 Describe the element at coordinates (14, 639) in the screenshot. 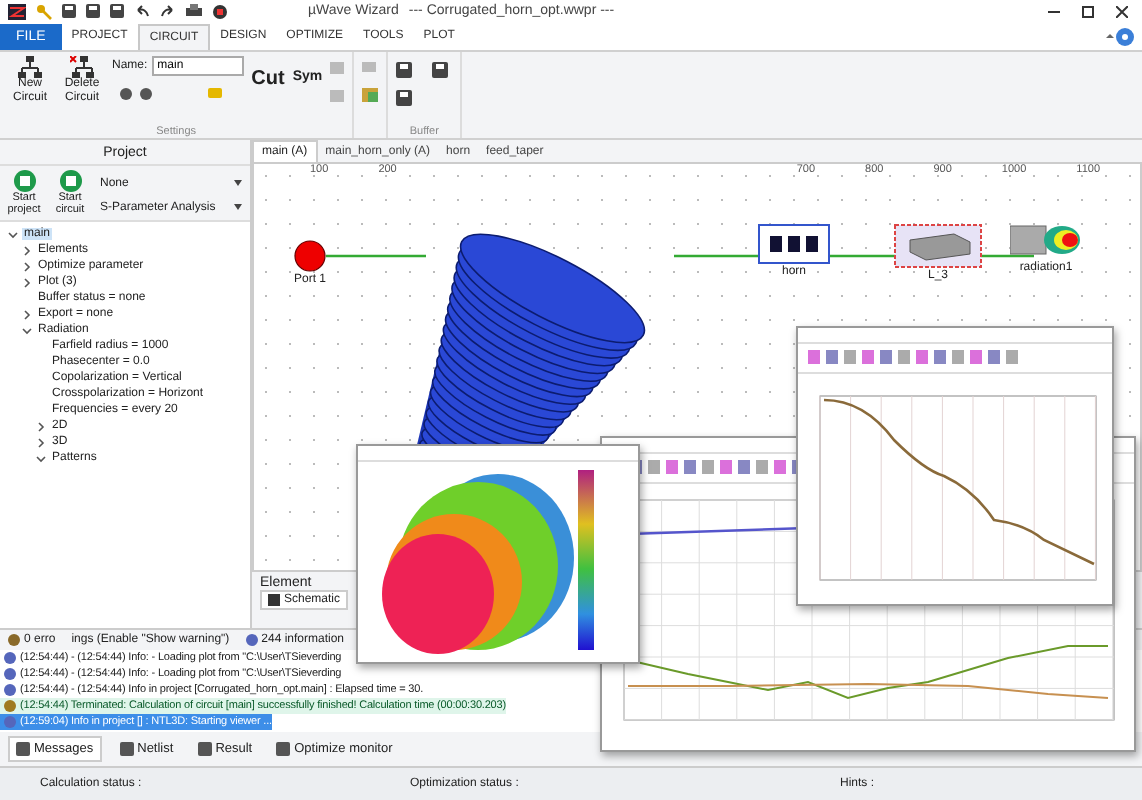

I see `error-icon` at that location.